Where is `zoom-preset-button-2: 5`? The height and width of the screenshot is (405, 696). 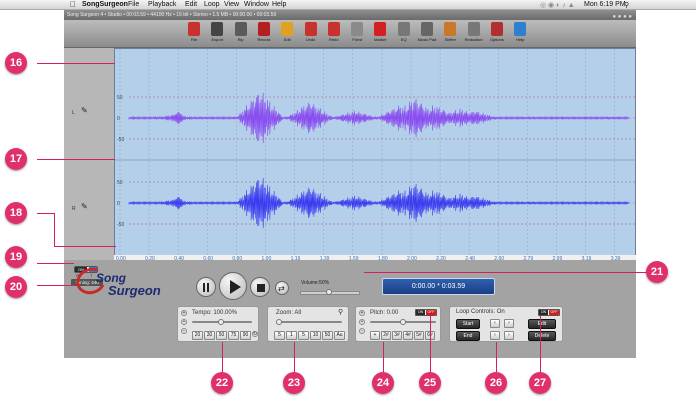 zoom-preset-button-2: 5 is located at coordinates (303, 335).